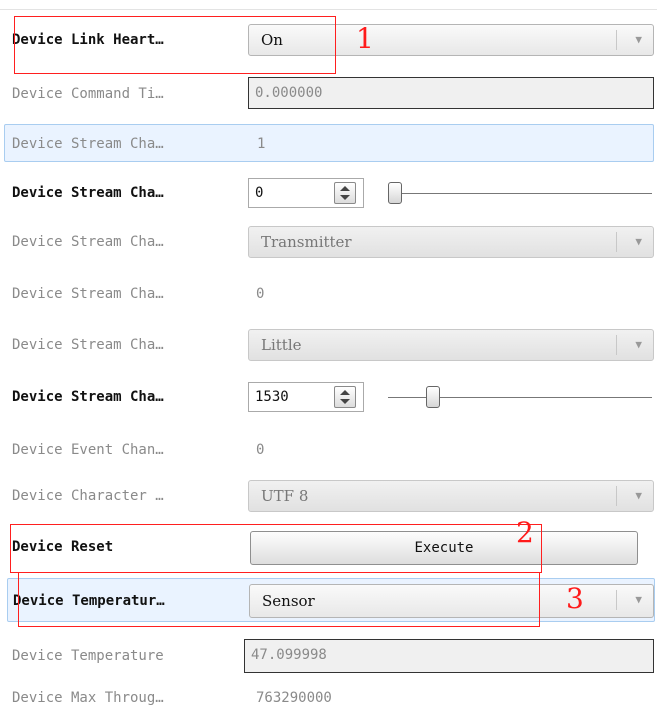 This screenshot has height=711, width=657. I want to click on row-temperature: Device Temperature 47.099998, so click(328, 656).